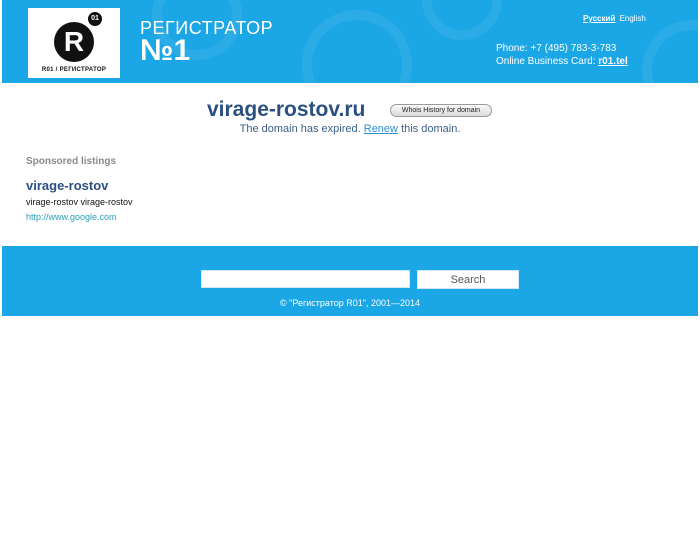  Describe the element at coordinates (381, 129) in the screenshot. I see `renew-link: Renew` at that location.